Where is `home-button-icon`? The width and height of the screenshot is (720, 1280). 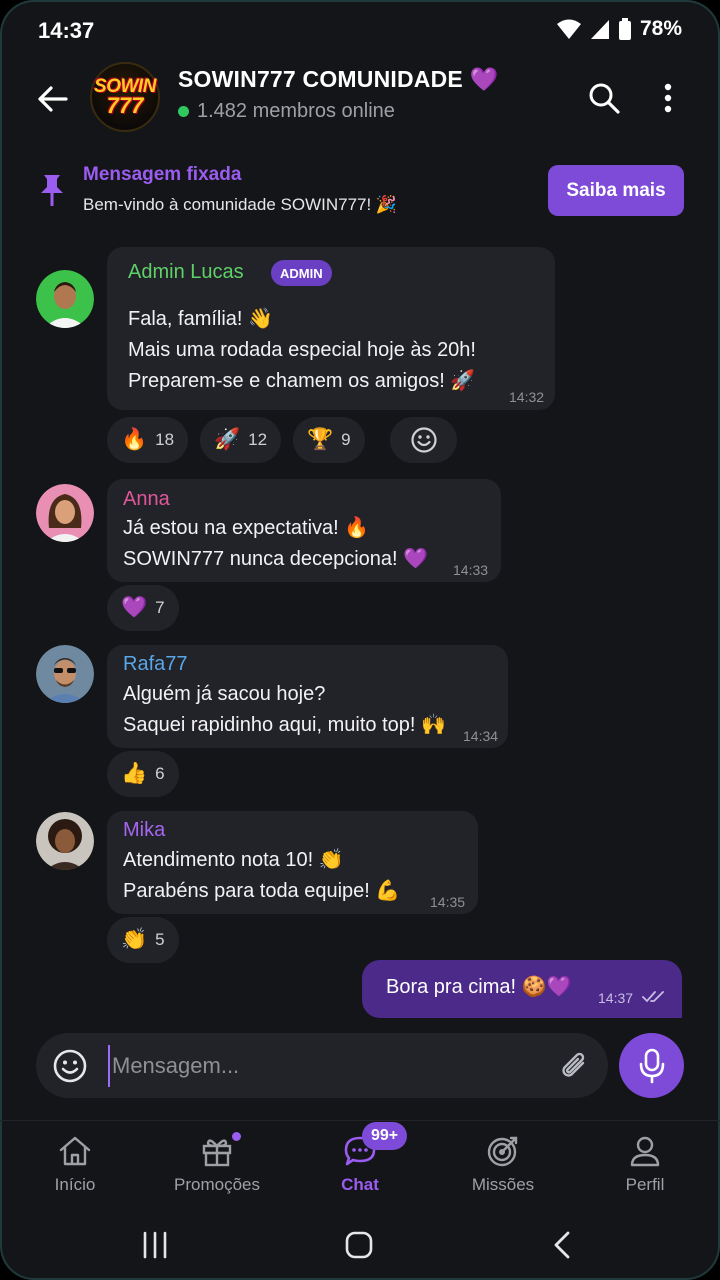 home-button-icon is located at coordinates (359, 1245).